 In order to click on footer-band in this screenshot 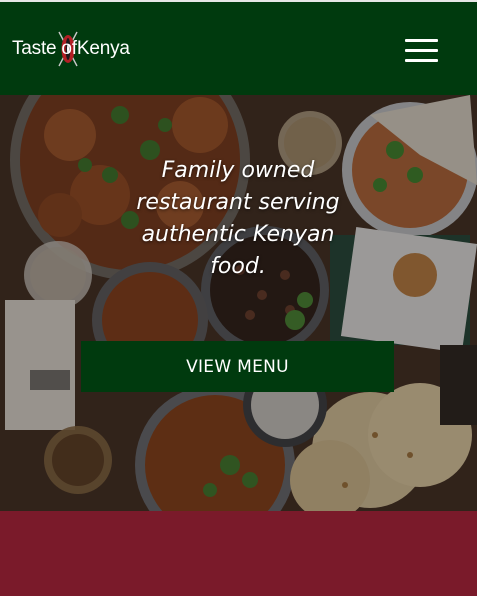, I will do `click(238, 553)`.